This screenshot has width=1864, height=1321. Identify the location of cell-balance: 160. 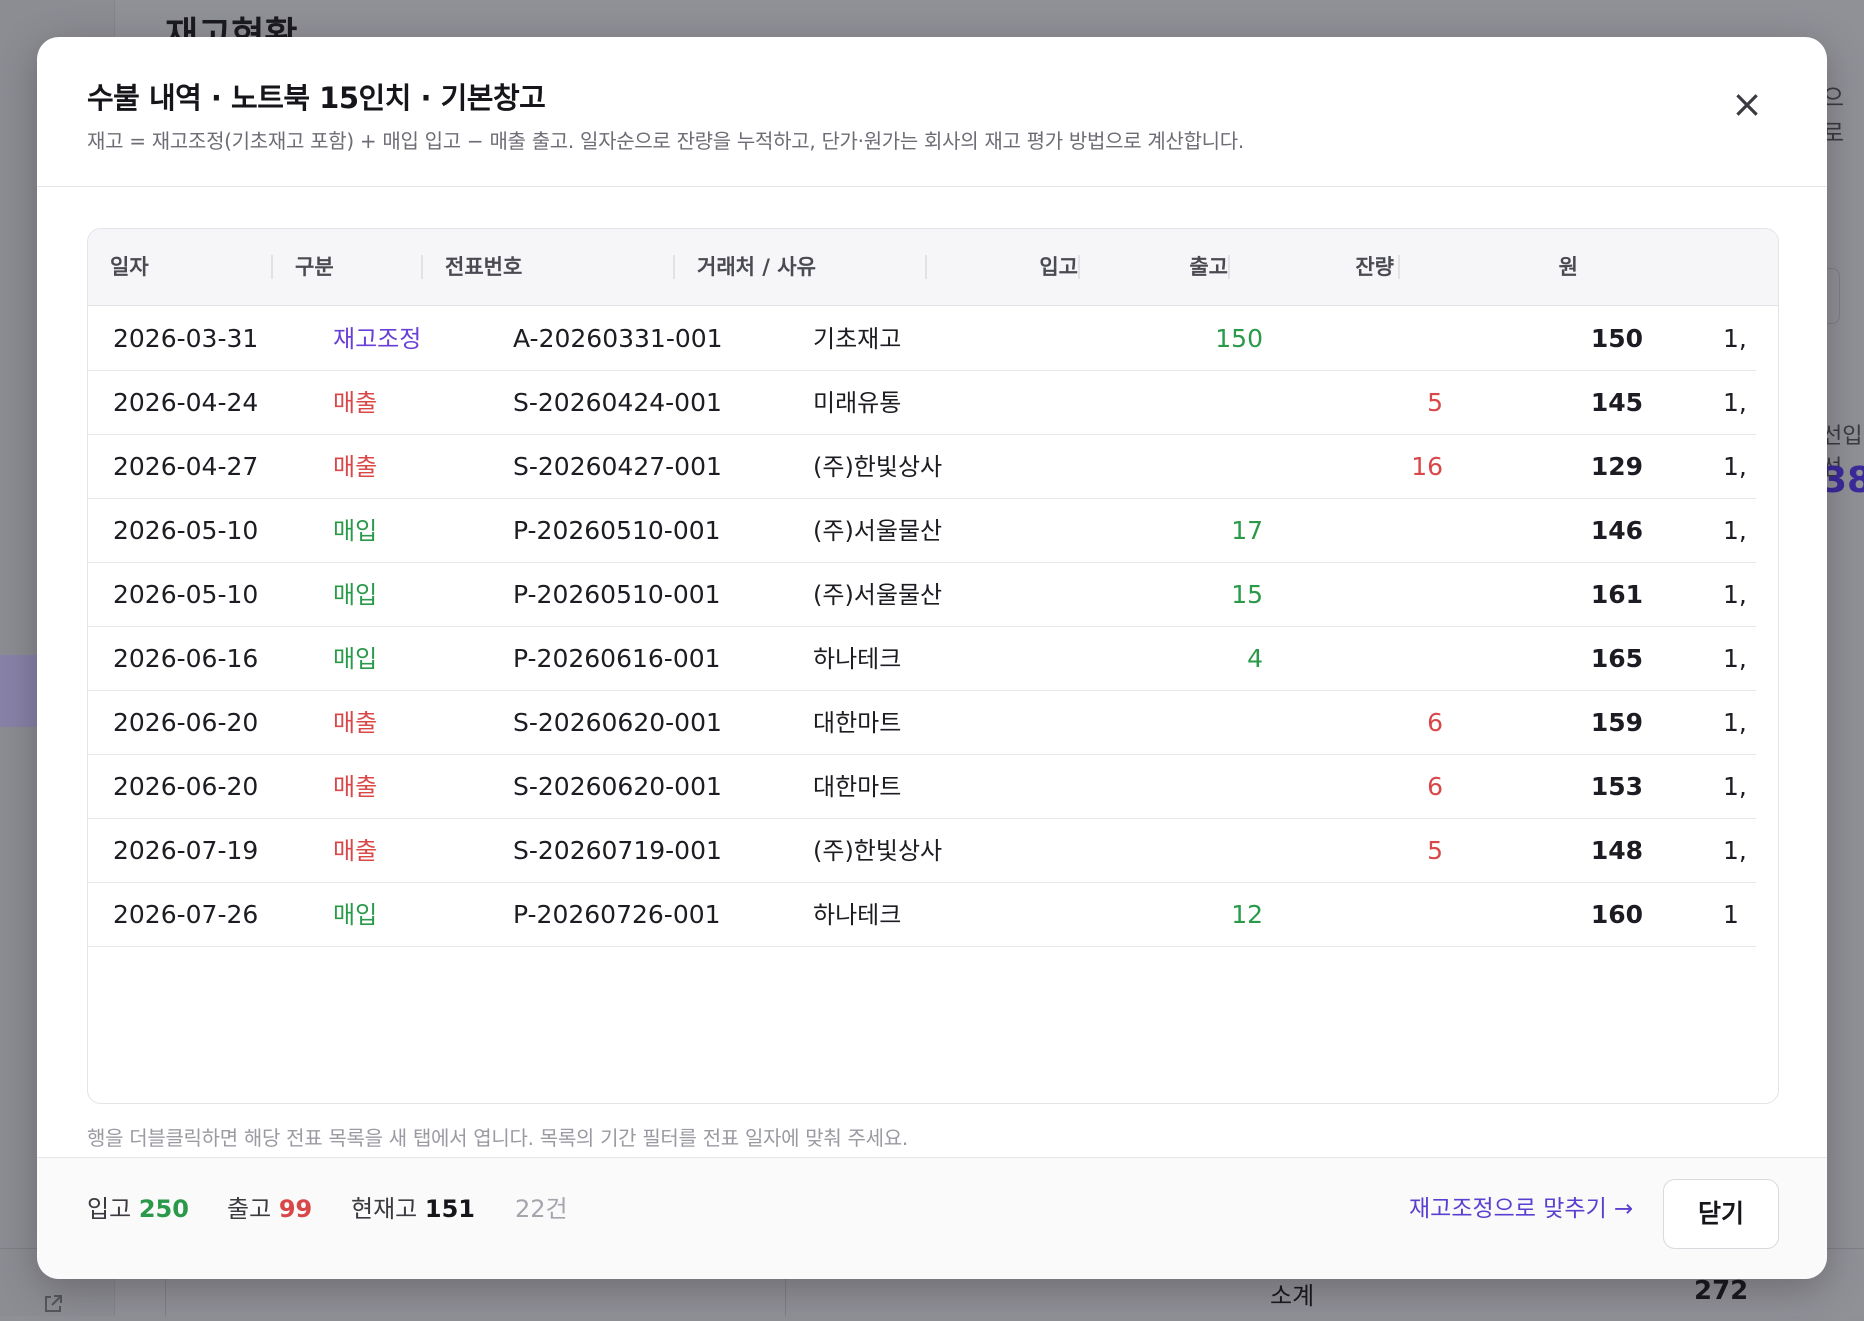
(1555, 915).